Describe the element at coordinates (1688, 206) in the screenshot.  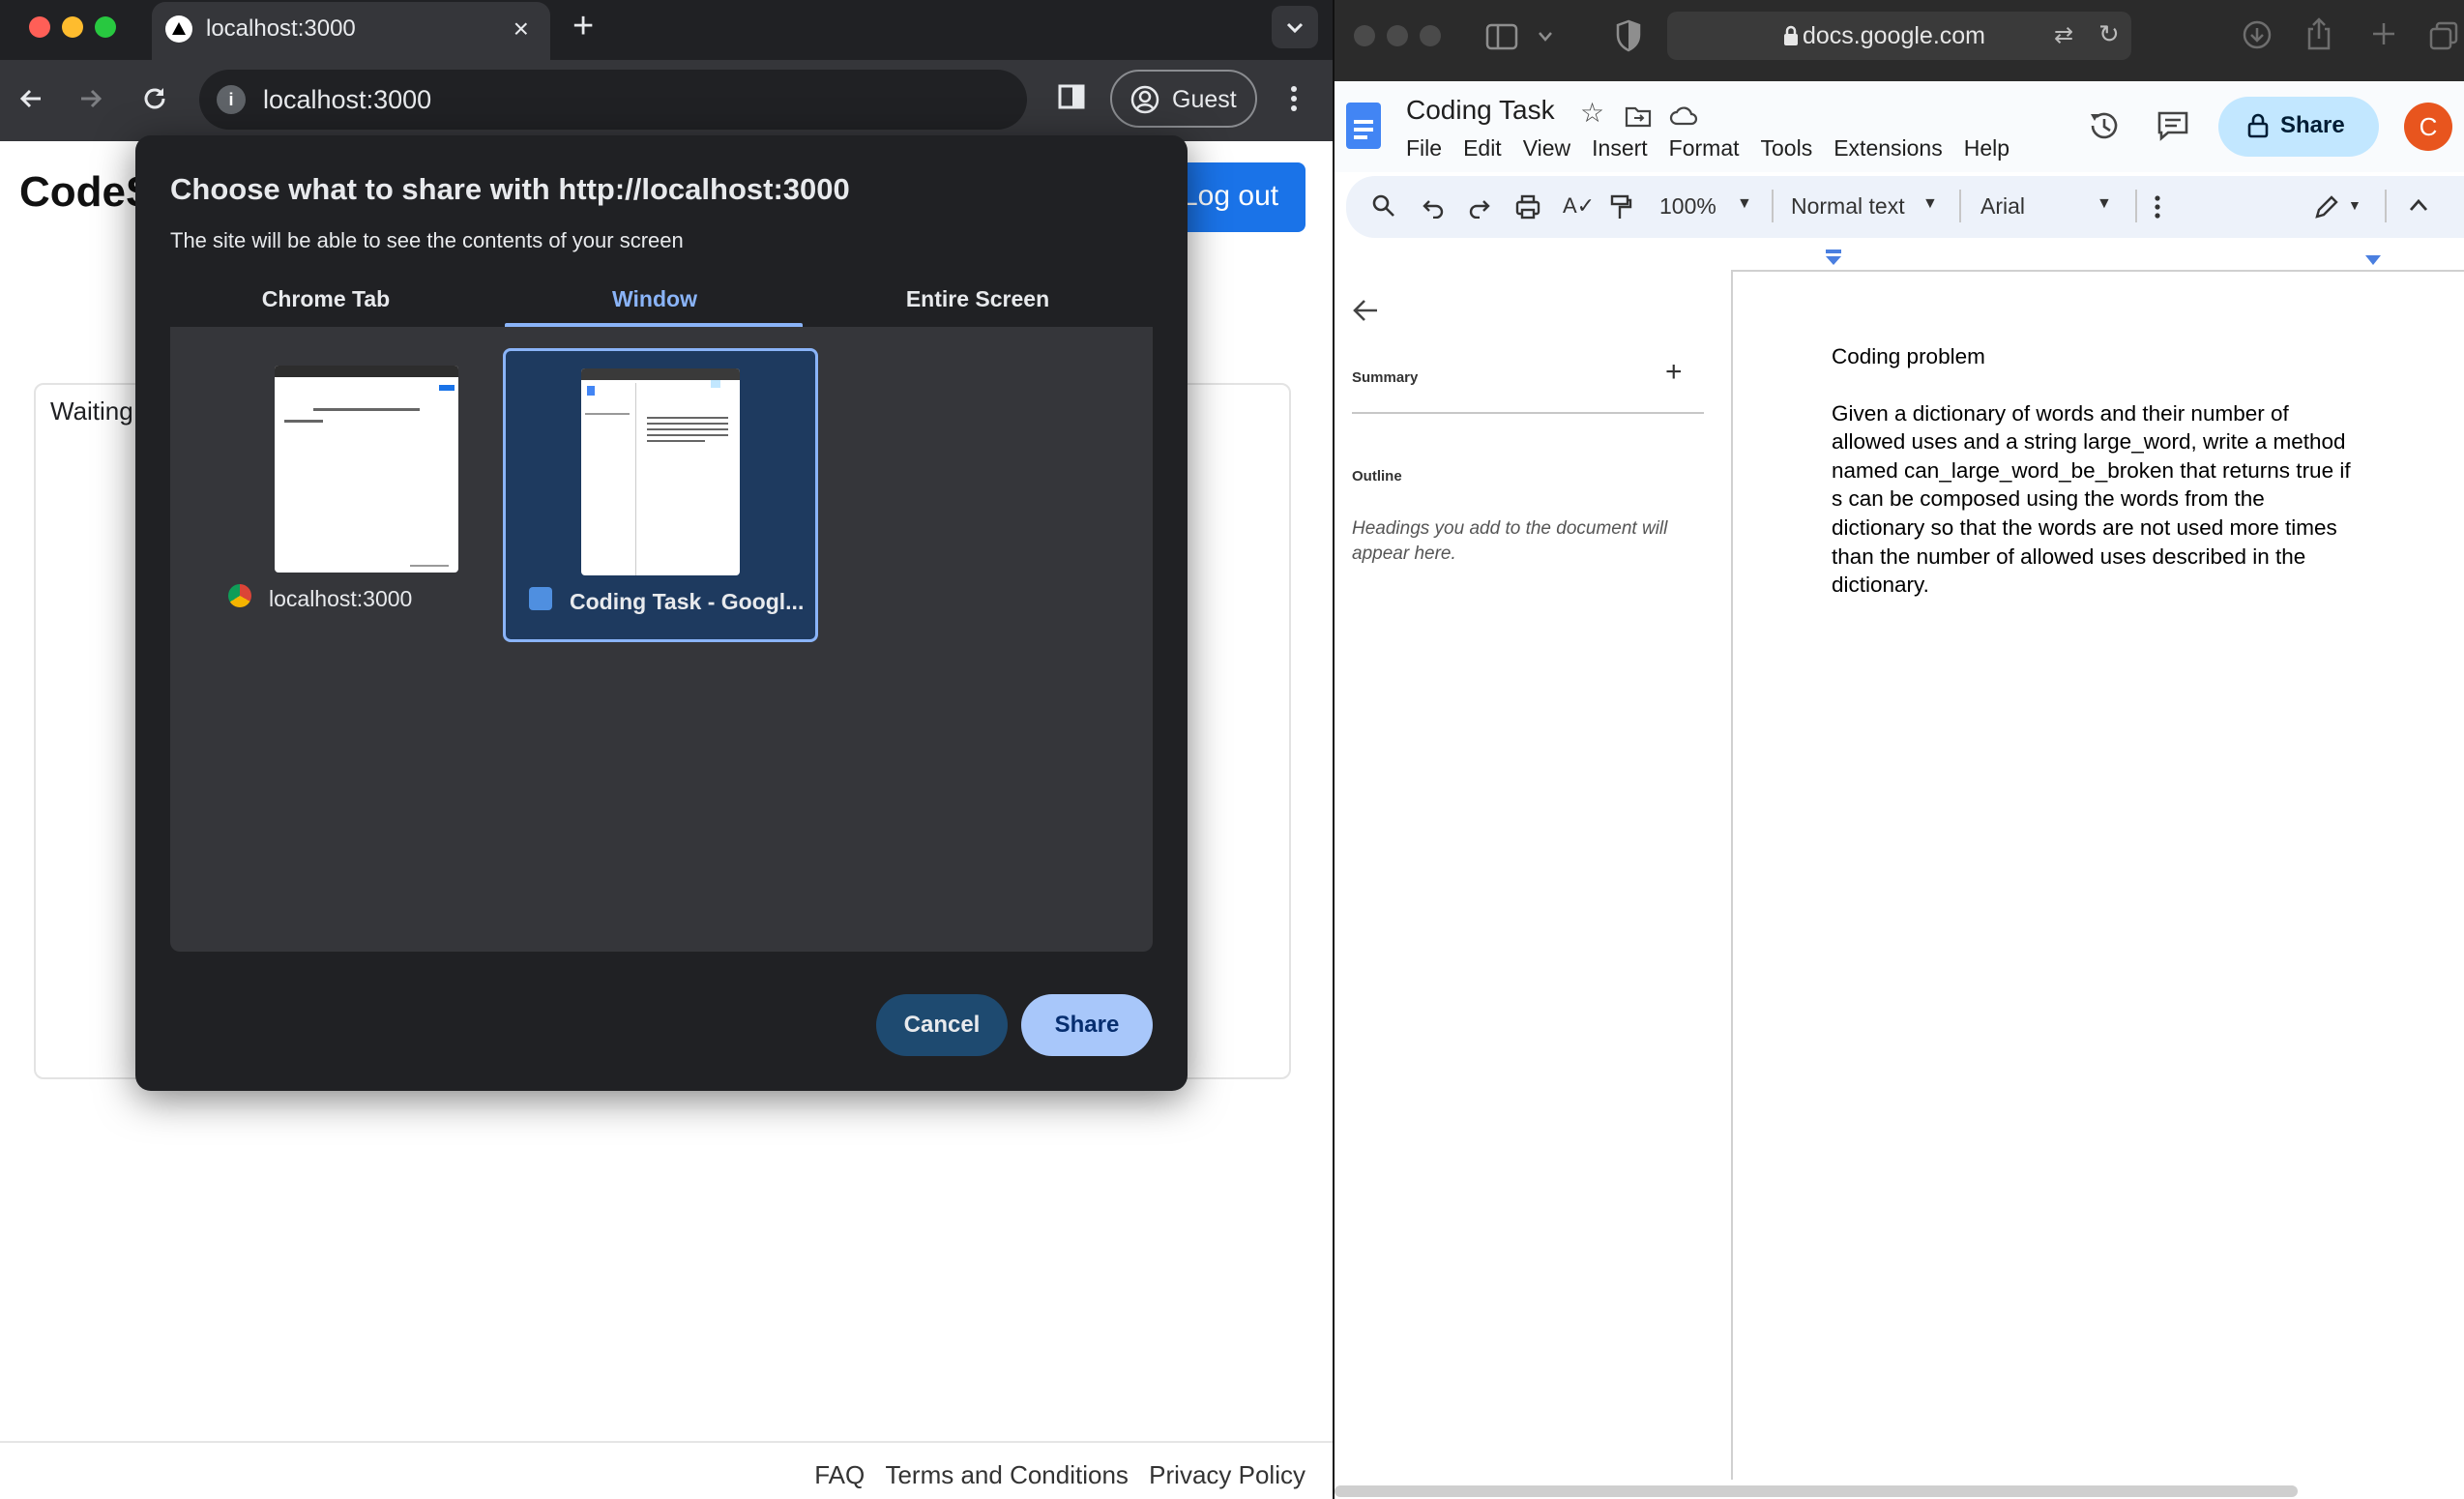
I see `zoom-select: 100%` at that location.